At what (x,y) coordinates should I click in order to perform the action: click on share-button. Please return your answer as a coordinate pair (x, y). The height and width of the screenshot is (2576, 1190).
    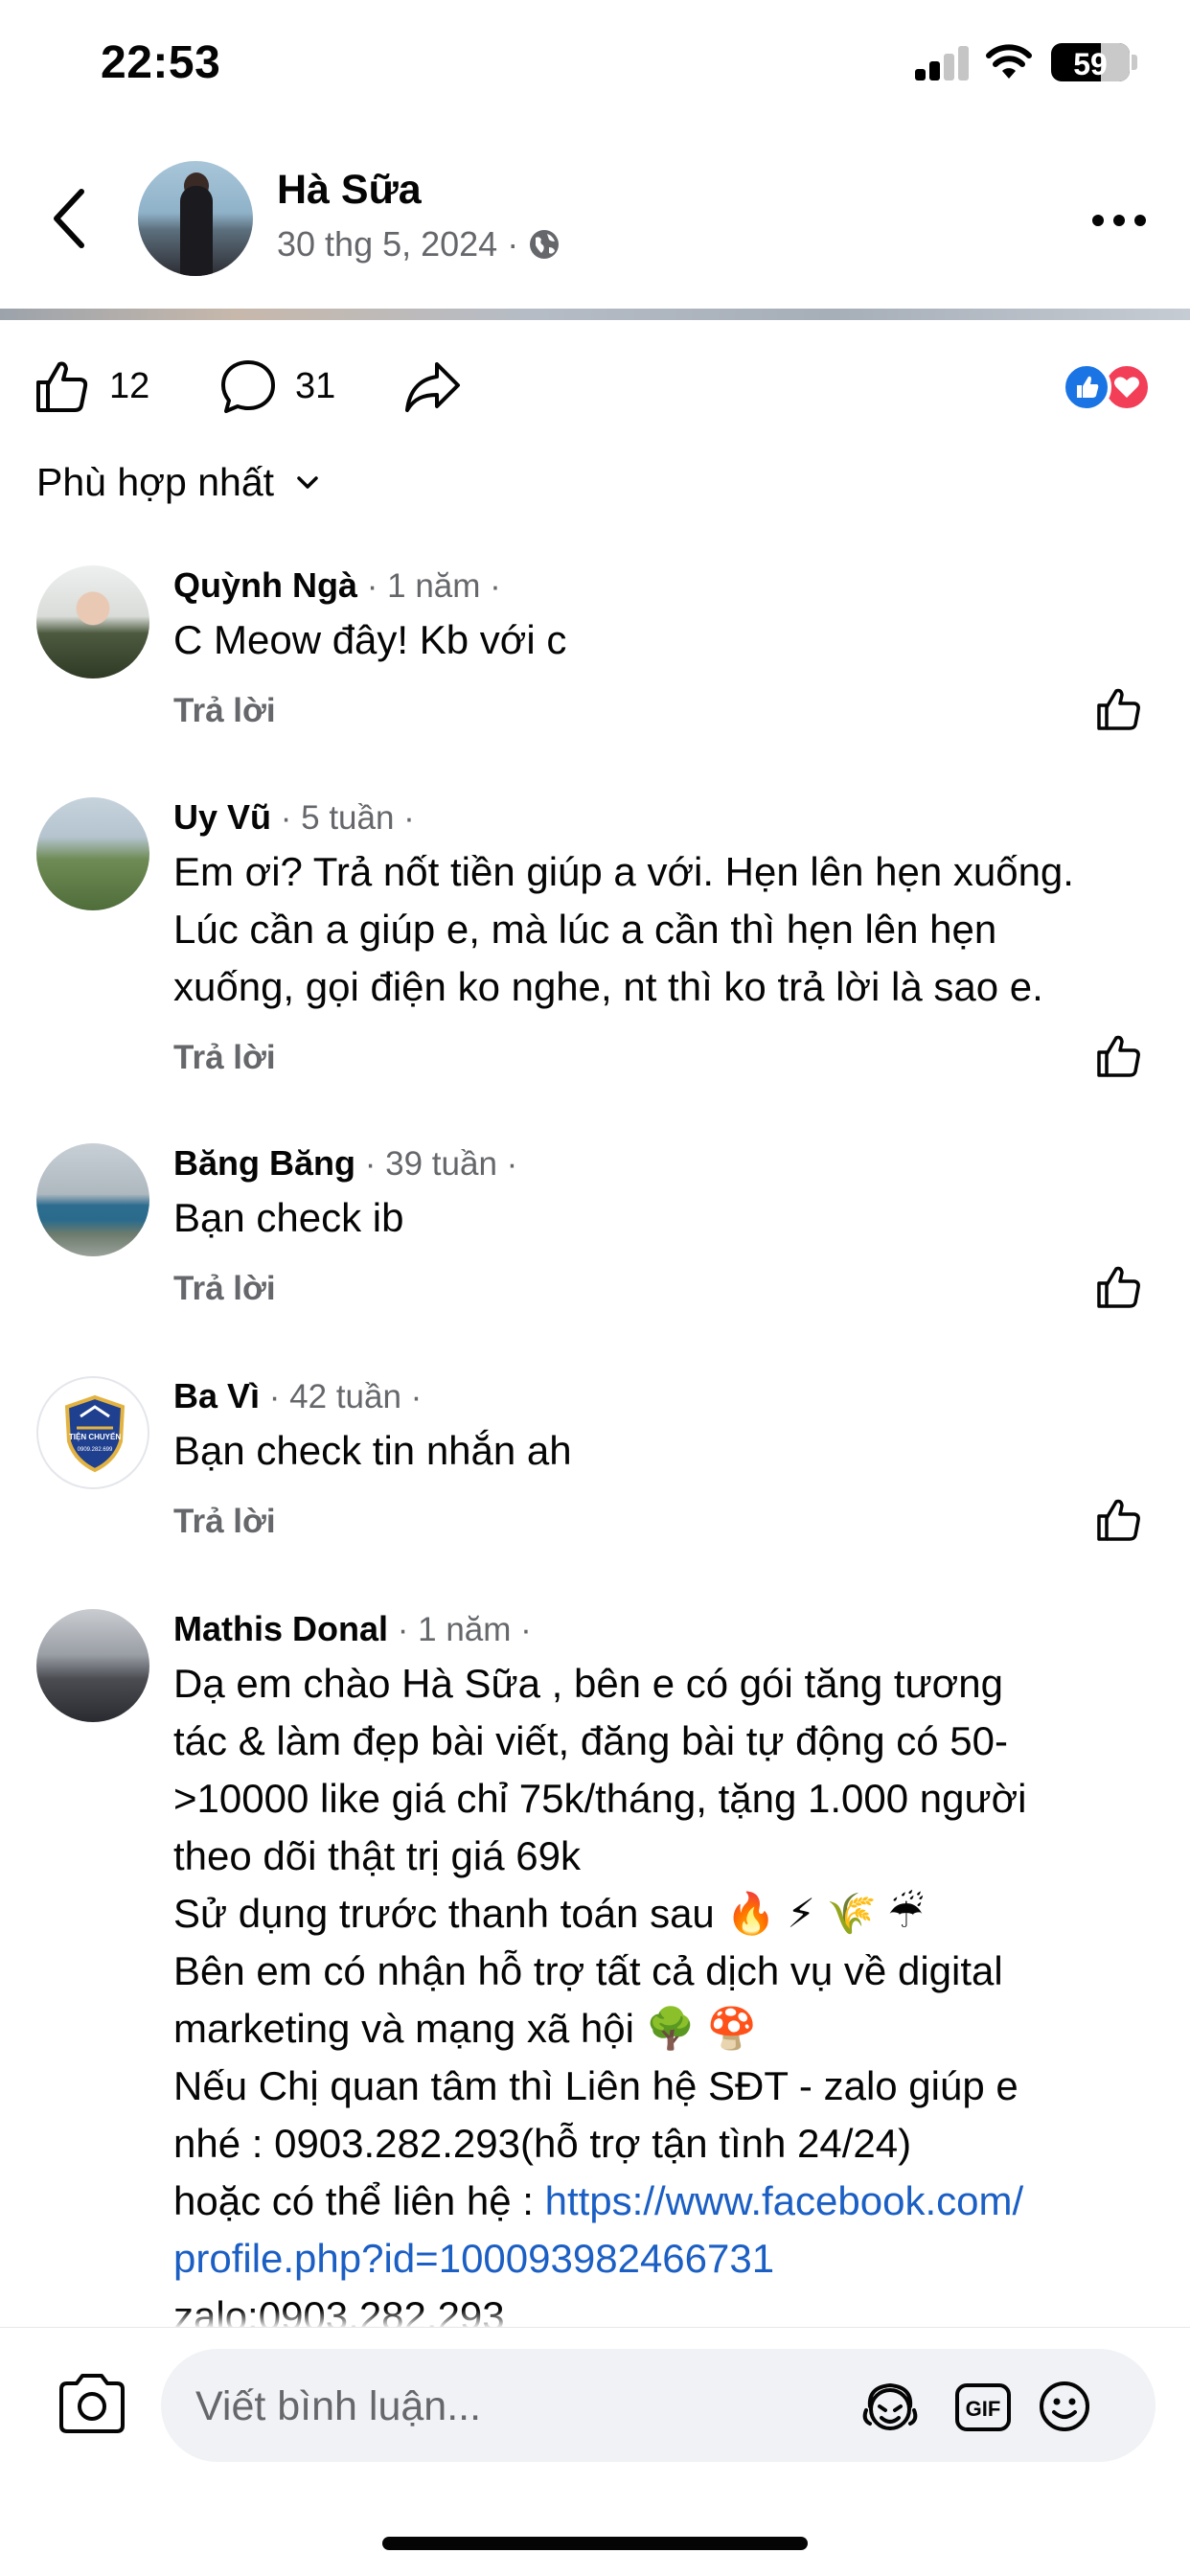
    Looking at the image, I should click on (432, 386).